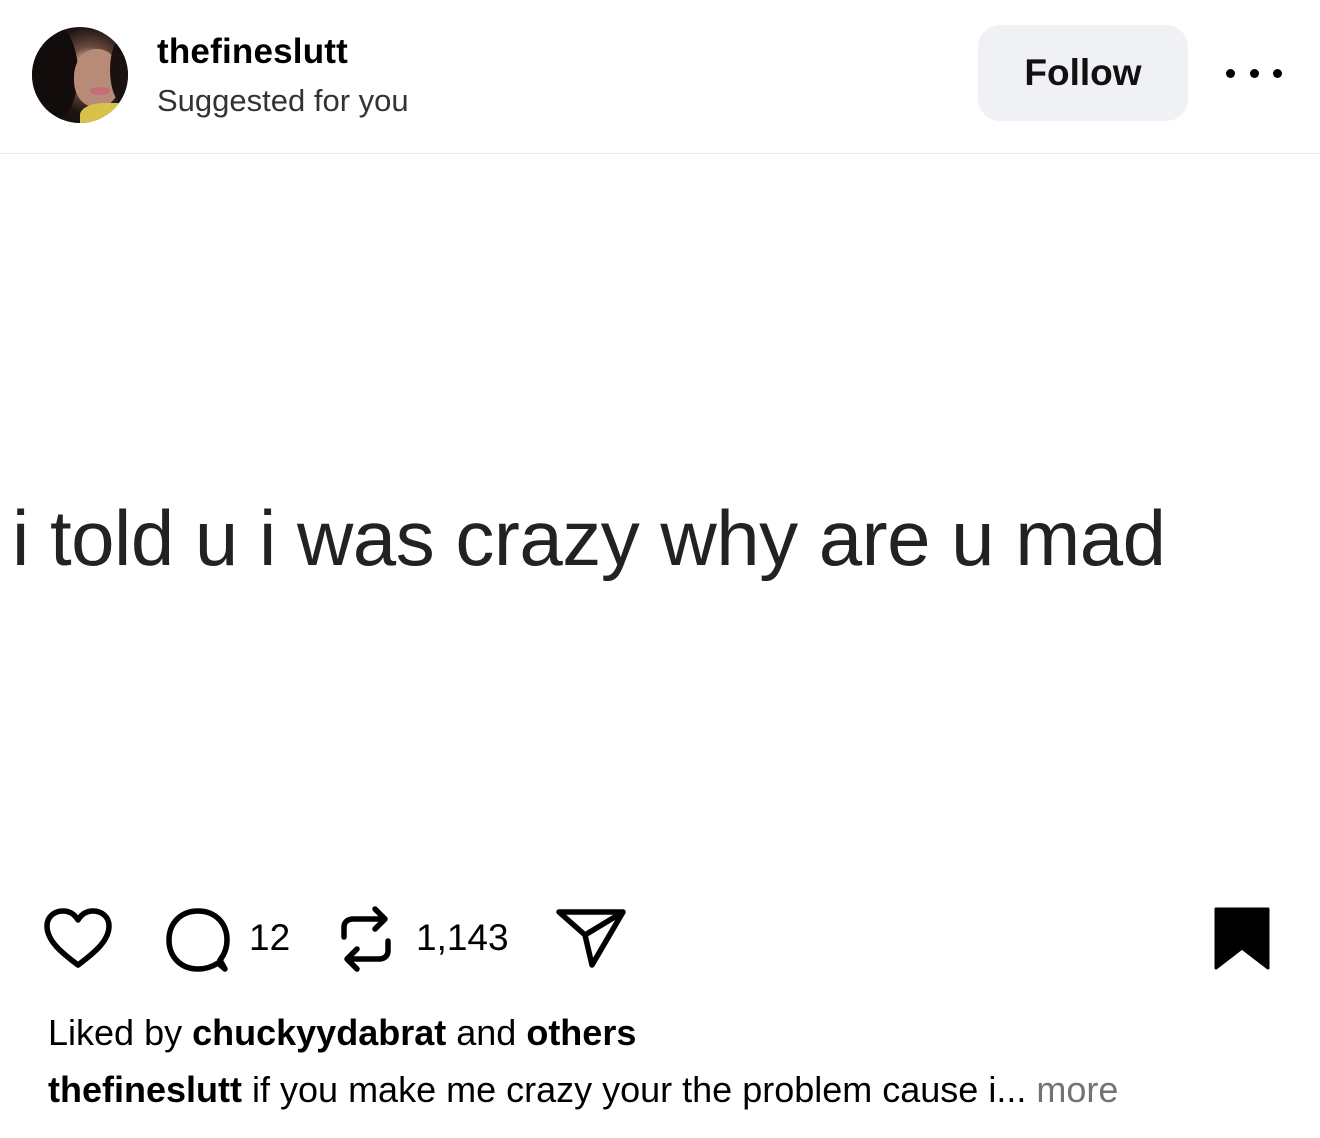 The image size is (1320, 1138). Describe the element at coordinates (80, 75) in the screenshot. I see `avatar` at that location.